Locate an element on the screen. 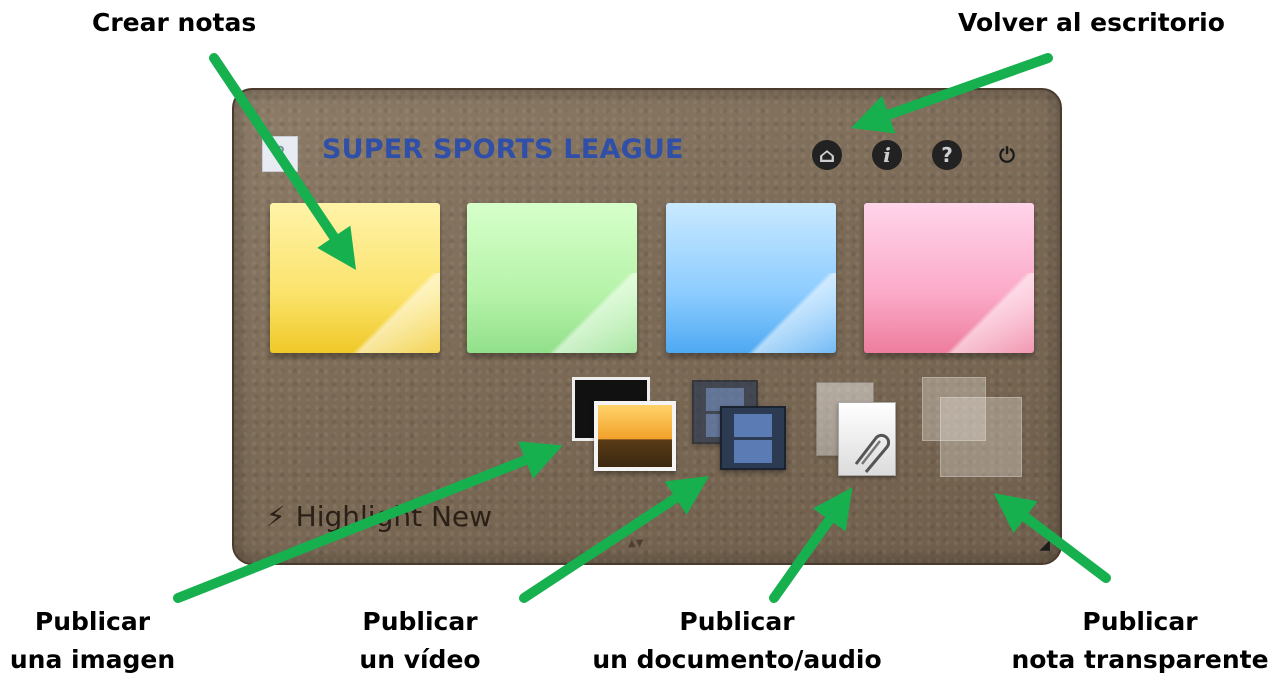 The height and width of the screenshot is (680, 1282). arrow-volver is located at coordinates (952, 93).